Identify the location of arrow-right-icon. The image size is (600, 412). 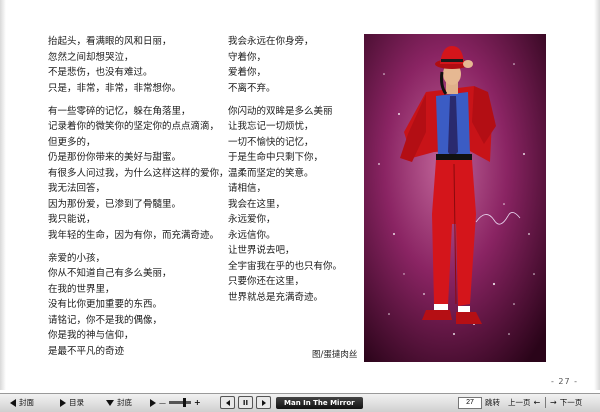
(63, 402).